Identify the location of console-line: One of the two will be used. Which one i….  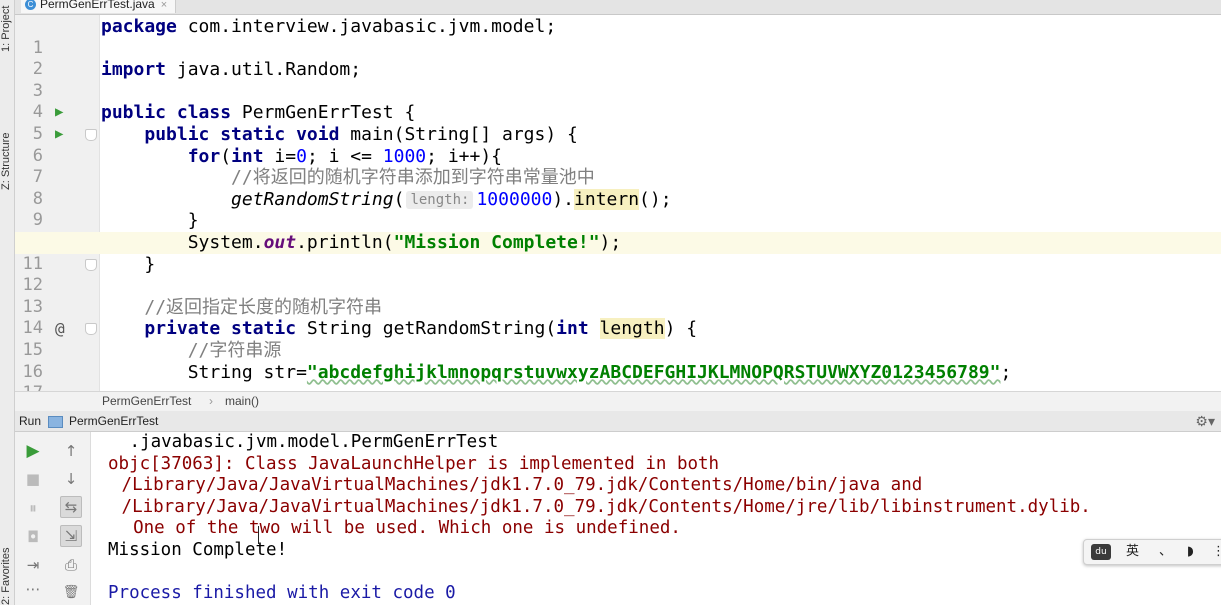
(396, 528).